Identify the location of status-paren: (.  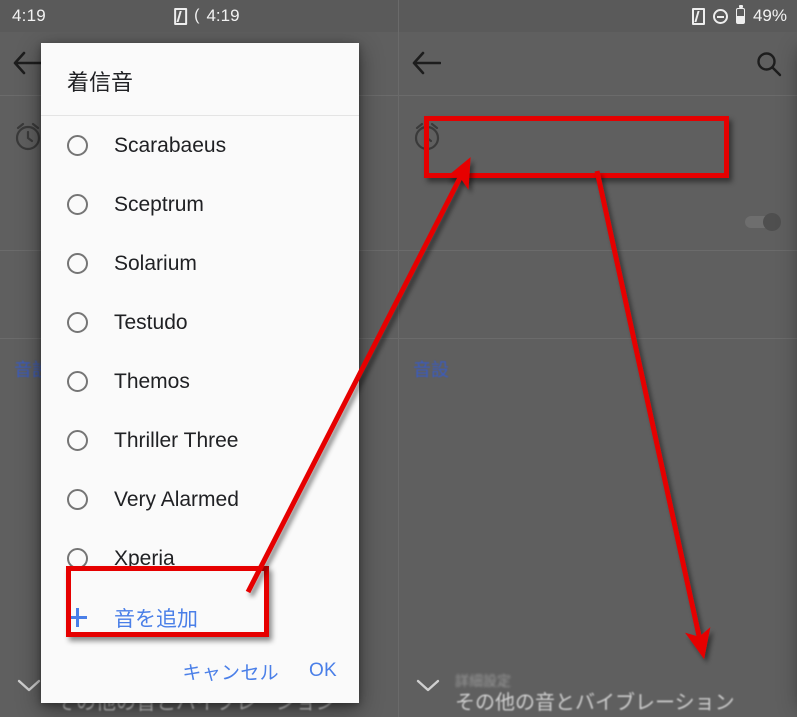
(197, 15).